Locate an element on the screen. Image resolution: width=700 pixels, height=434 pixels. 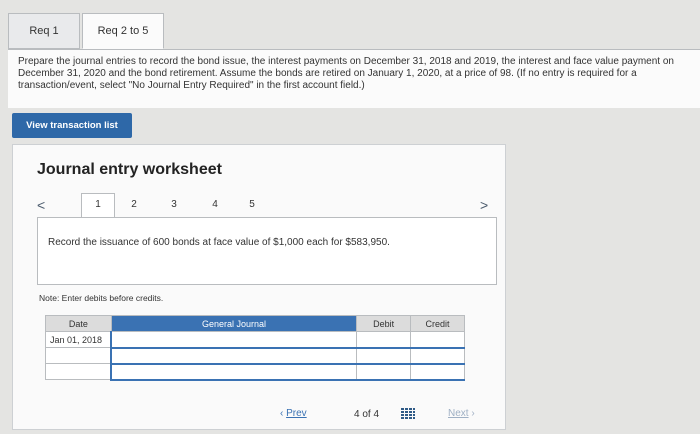
prev-button: ‹ Prev is located at coordinates (293, 413).